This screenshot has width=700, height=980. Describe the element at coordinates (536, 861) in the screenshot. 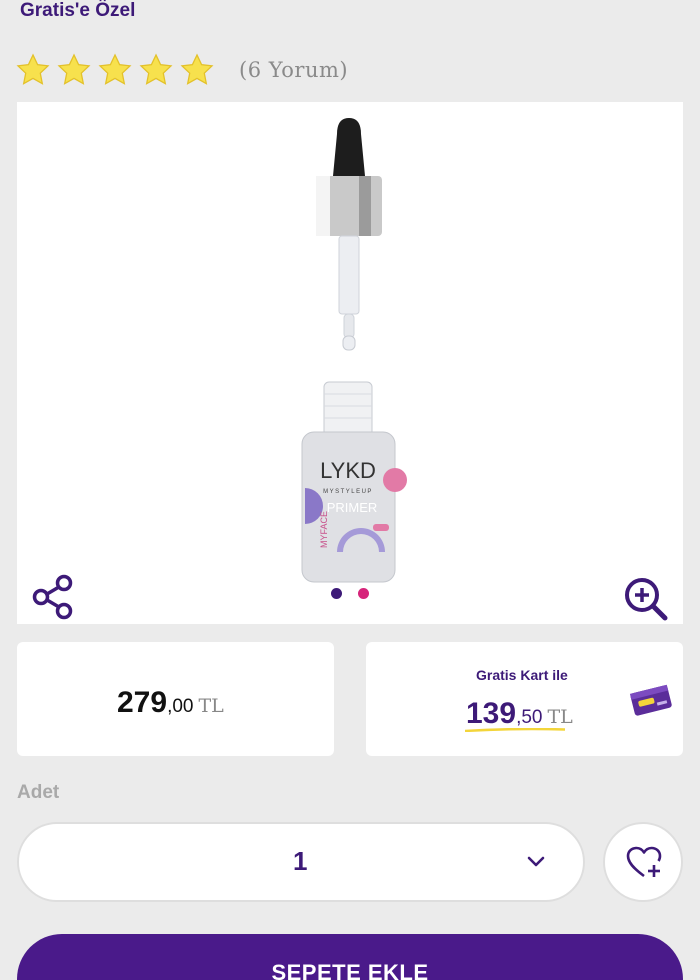

I see `chevron-down-icon` at that location.